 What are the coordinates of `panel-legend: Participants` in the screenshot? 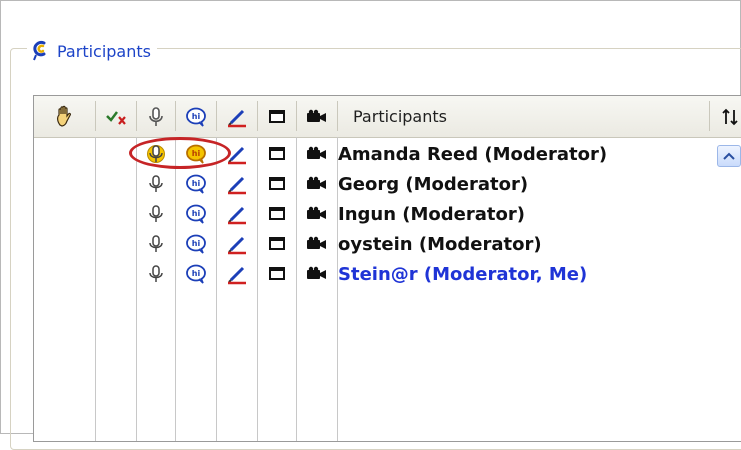 It's located at (92, 51).